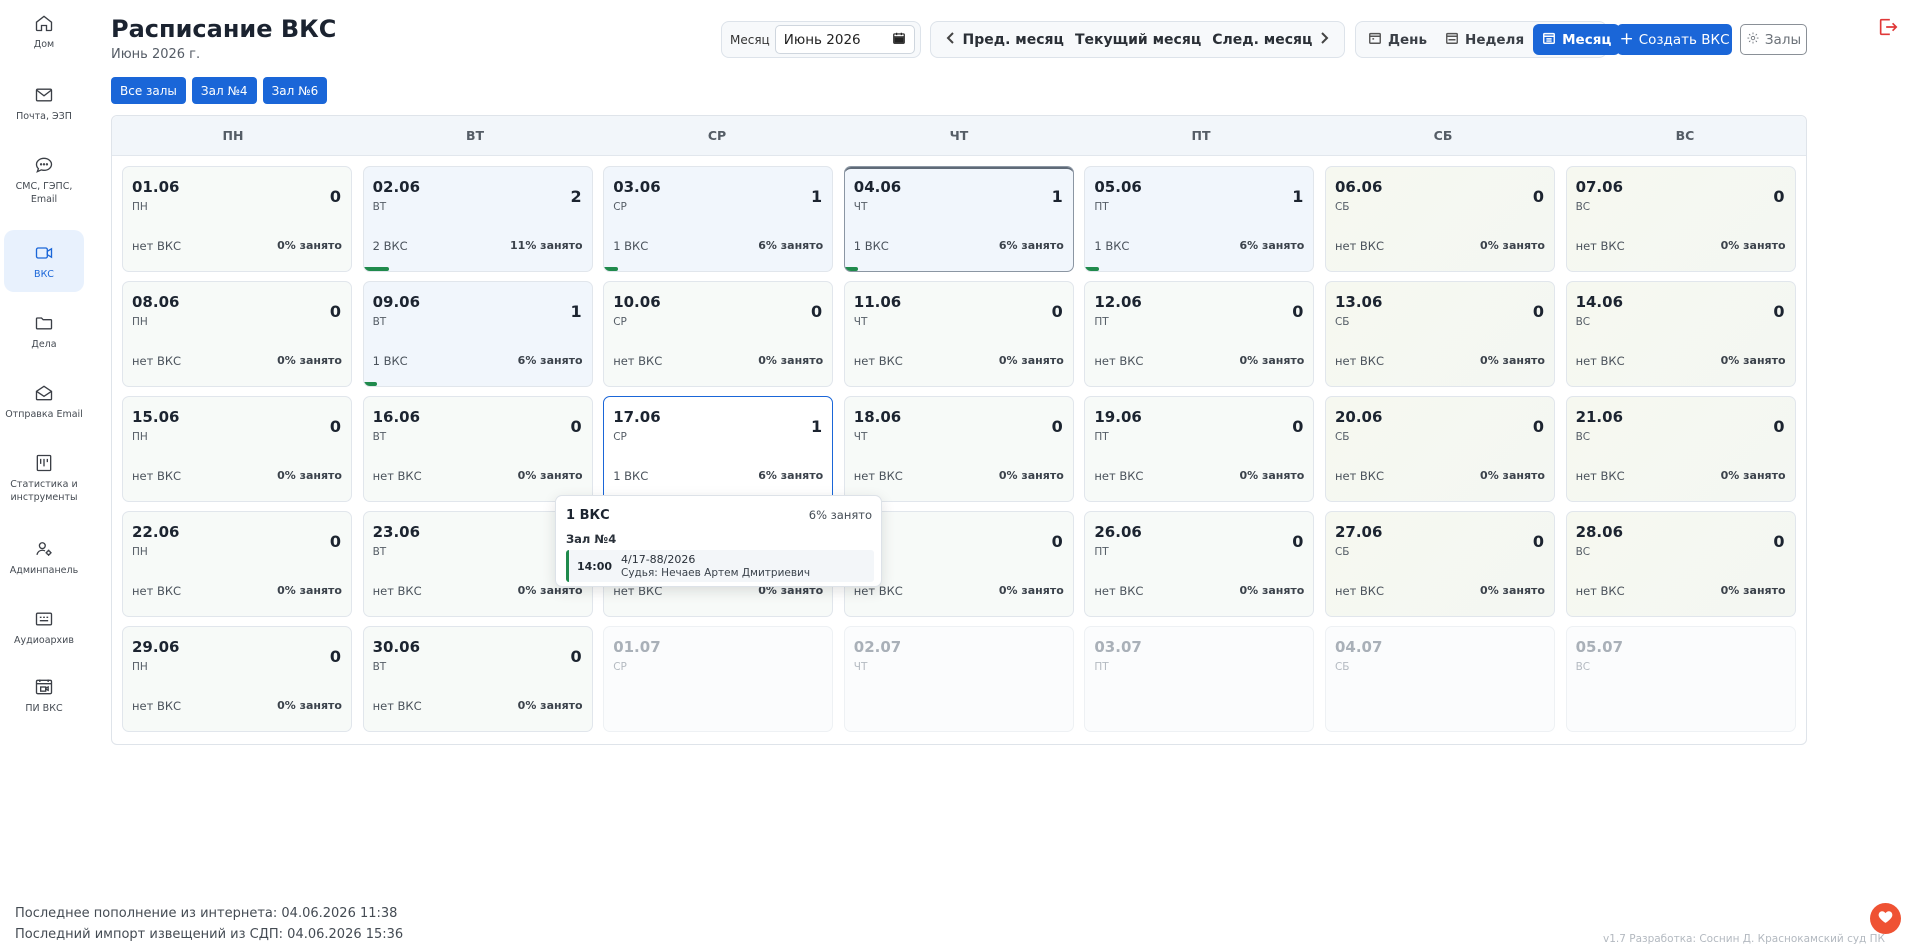 The width and height of the screenshot is (1917, 946). What do you see at coordinates (1118, 417) in the screenshot?
I see `day-date: 19.06` at bounding box center [1118, 417].